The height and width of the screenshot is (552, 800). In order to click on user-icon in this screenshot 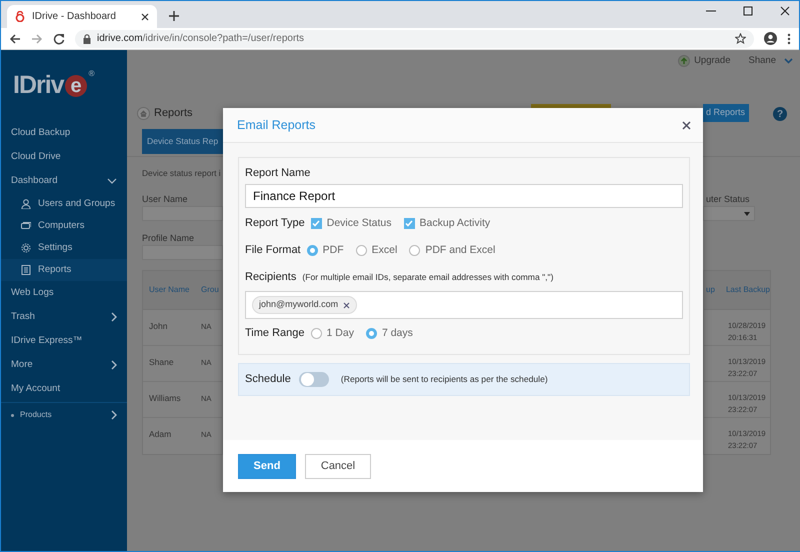, I will do `click(26, 204)`.